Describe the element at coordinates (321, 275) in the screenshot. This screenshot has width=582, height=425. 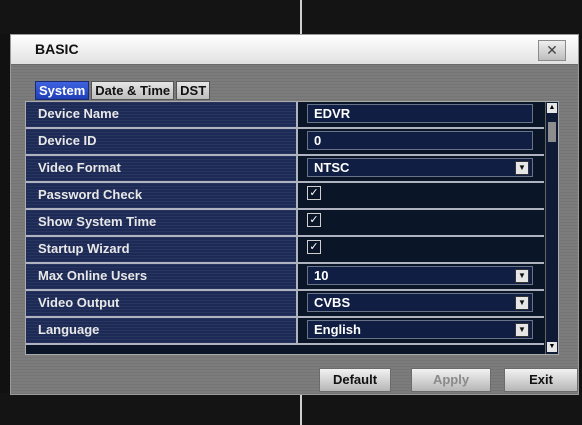
I see `select-value: 10` at that location.